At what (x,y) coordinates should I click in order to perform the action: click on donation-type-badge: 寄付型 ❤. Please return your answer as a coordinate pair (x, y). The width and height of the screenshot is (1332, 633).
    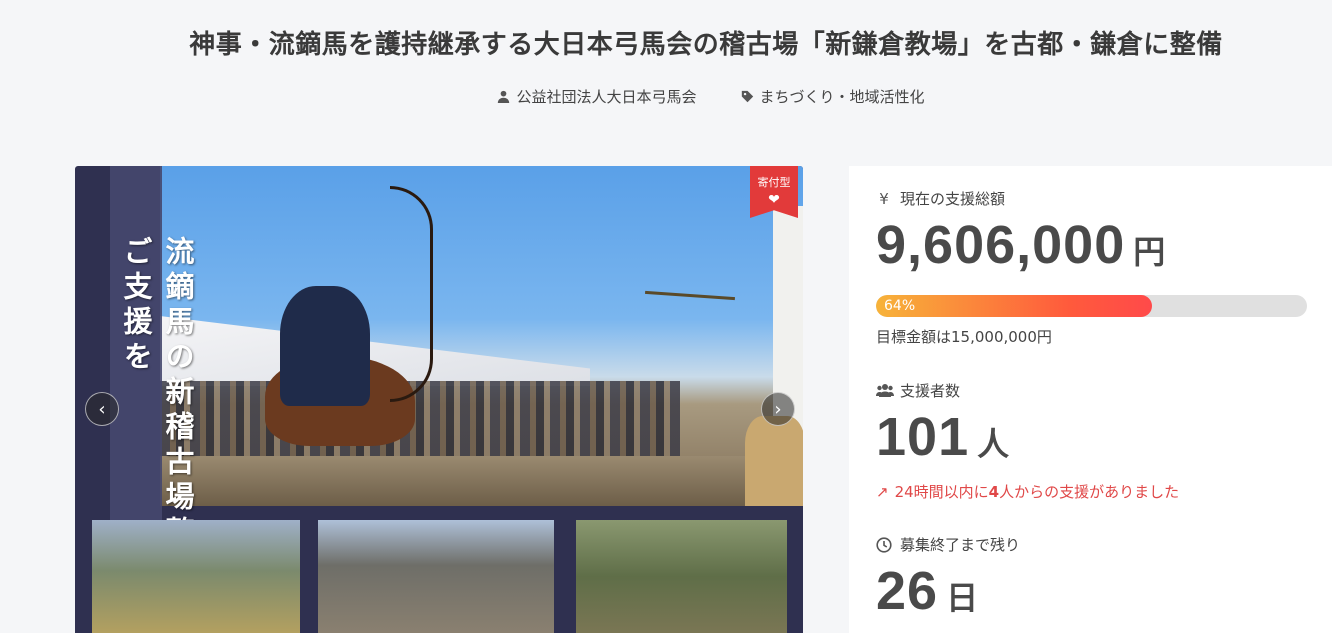
    Looking at the image, I should click on (774, 192).